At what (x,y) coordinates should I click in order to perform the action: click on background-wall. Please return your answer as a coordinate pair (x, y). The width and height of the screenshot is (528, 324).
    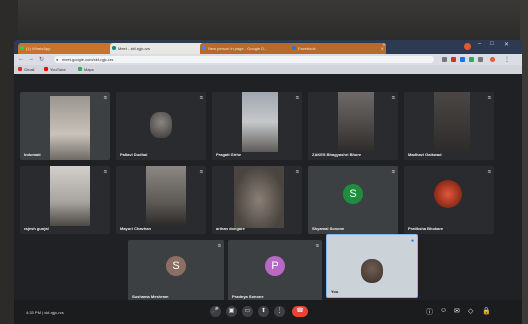
    Looking at the image, I should click on (264, 22).